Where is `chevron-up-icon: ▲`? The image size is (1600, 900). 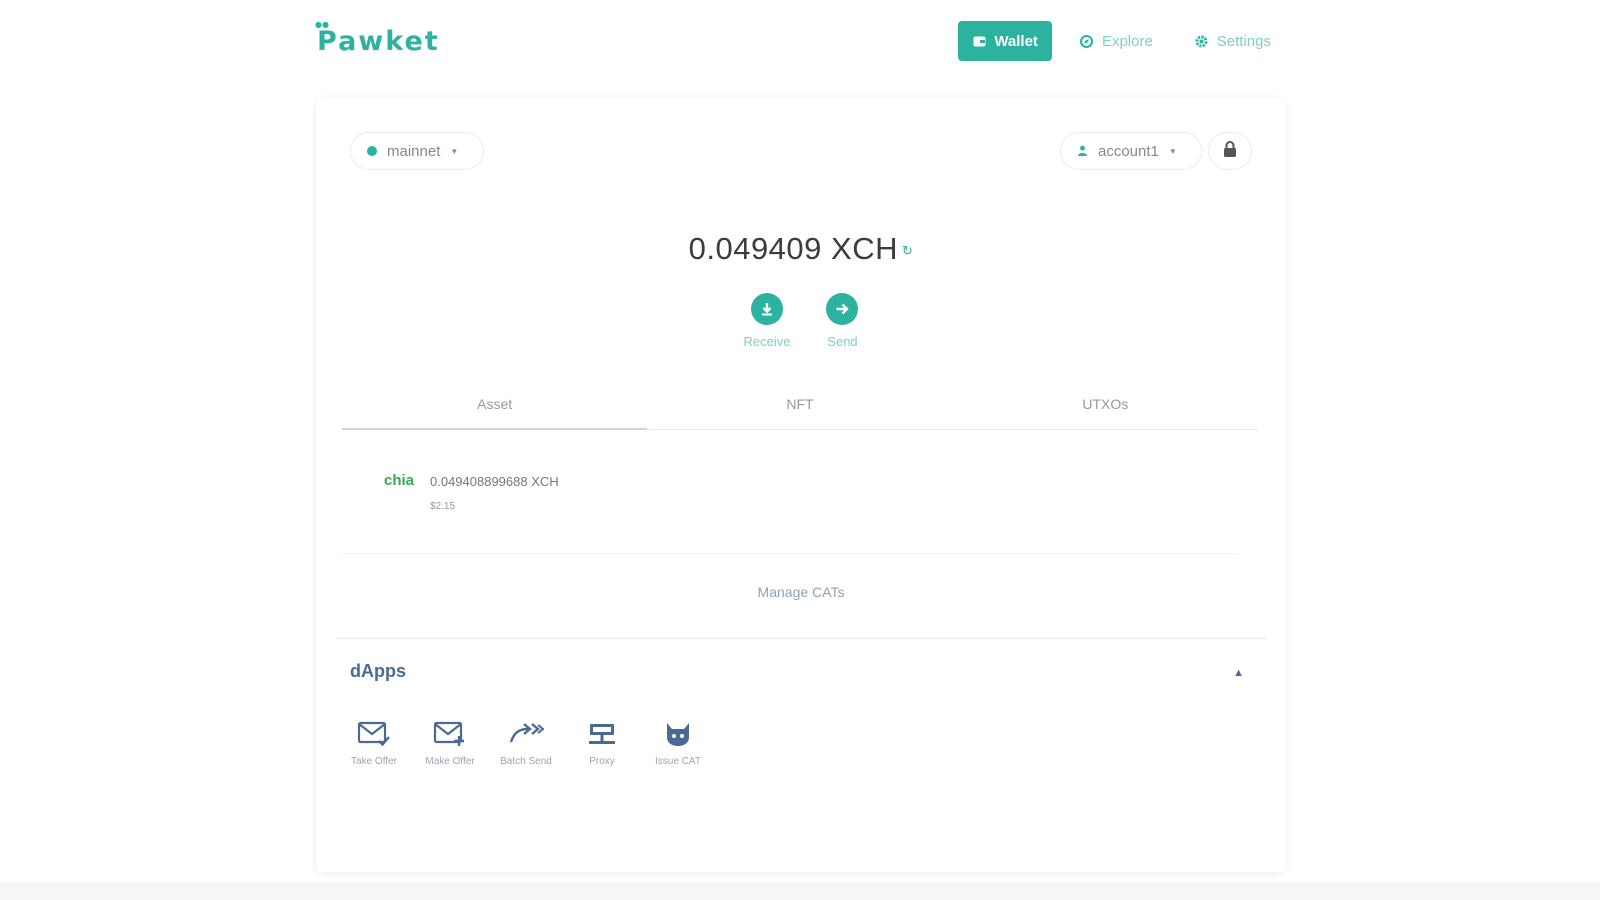
chevron-up-icon: ▲ is located at coordinates (1238, 673).